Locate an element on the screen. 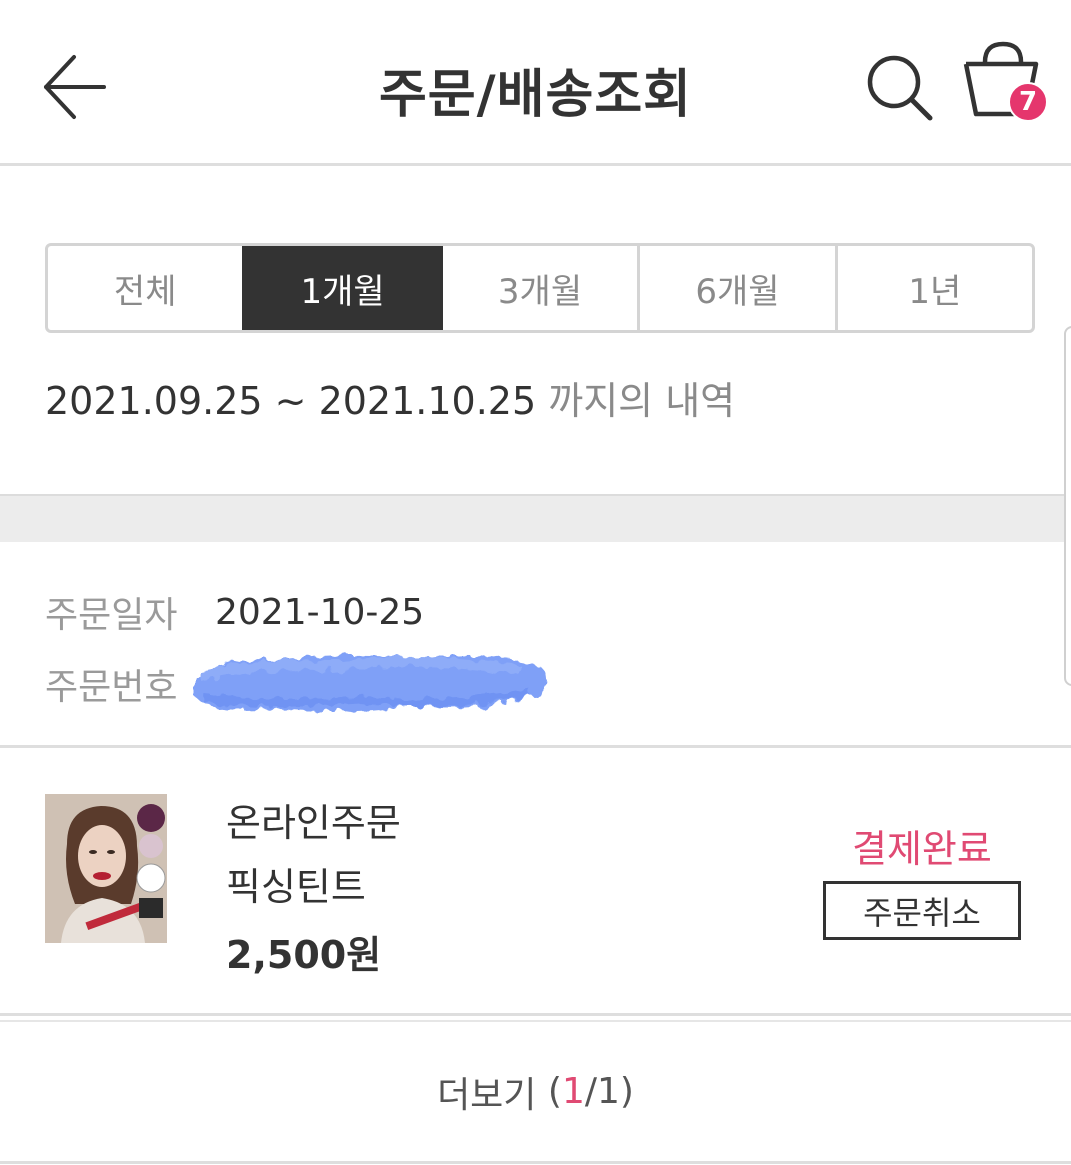  load-more-total-pages: 1 is located at coordinates (608, 1091).